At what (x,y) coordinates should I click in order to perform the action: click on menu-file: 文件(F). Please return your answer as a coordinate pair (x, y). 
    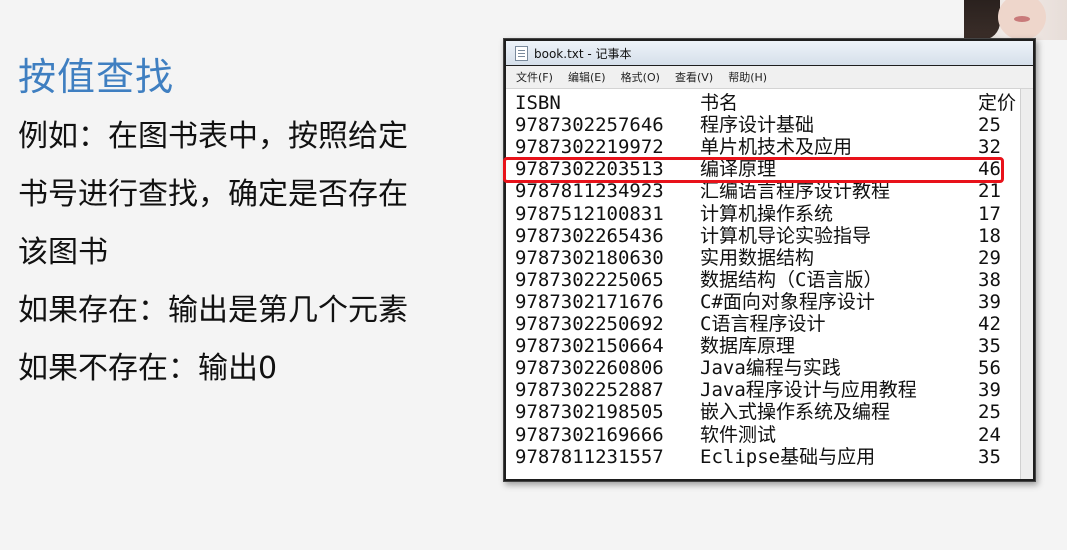
    Looking at the image, I should click on (534, 78).